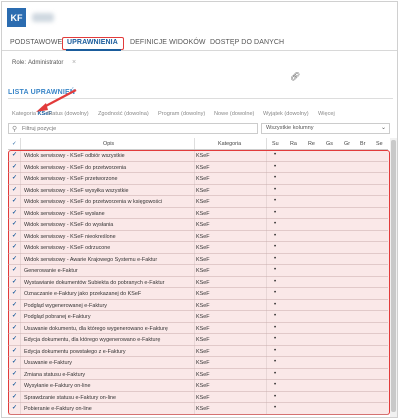 The height and width of the screenshot is (419, 399). I want to click on header-re: Re, so click(311, 144).